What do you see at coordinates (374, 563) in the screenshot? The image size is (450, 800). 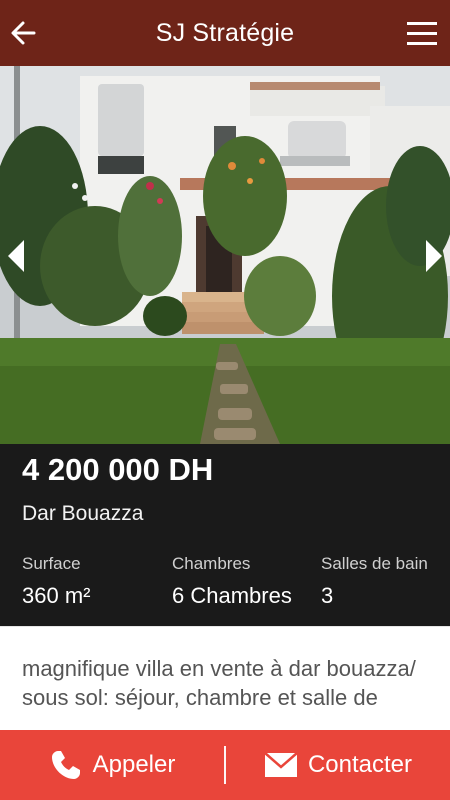 I see `feature-label: Salles de bain` at bounding box center [374, 563].